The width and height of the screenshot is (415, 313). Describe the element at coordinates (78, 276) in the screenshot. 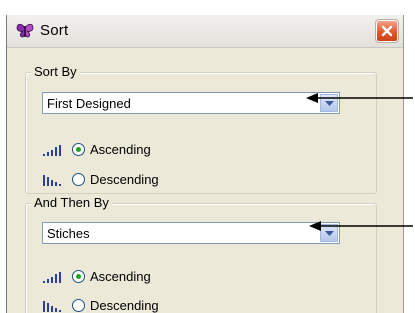

I see `then-by-ascending-radio` at that location.